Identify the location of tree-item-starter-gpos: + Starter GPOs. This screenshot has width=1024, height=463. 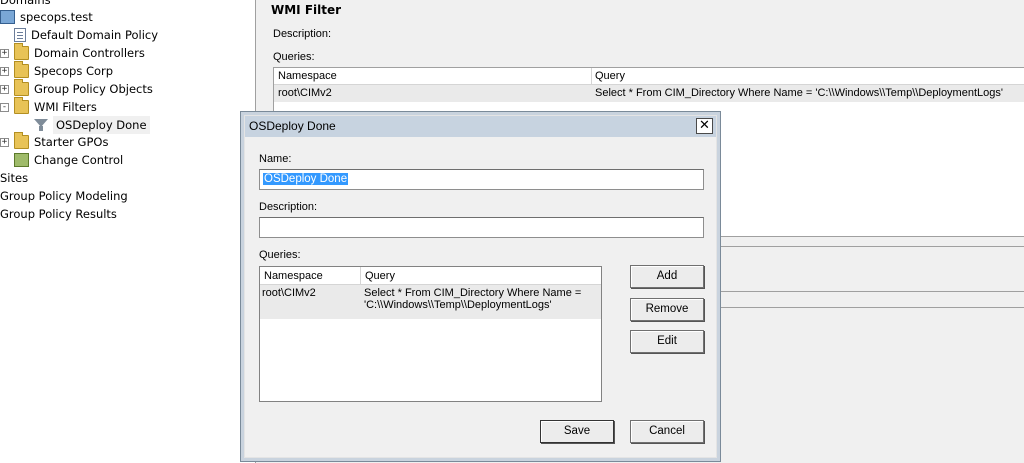
(54, 141).